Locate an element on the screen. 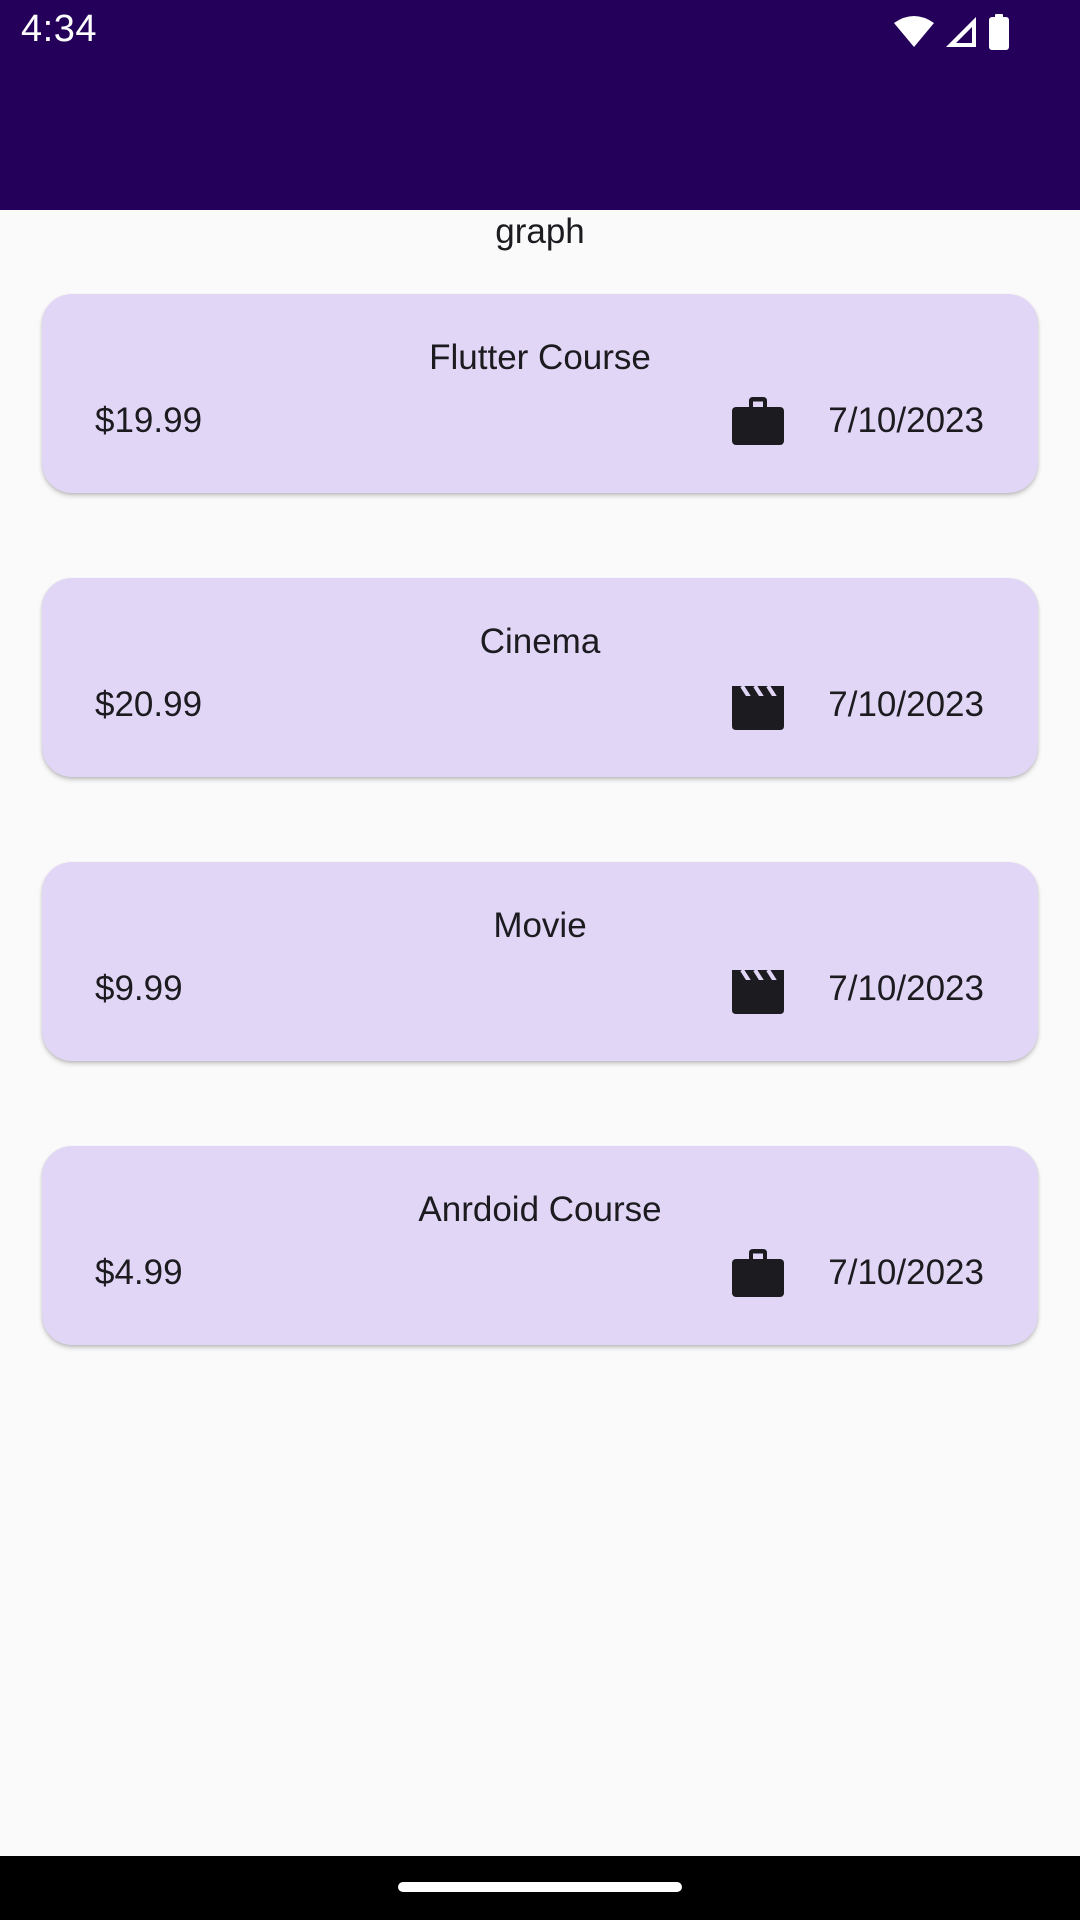 The width and height of the screenshot is (1080, 1920). transaction-card: Movie $9.99 7/10/2023 is located at coordinates (540, 961).